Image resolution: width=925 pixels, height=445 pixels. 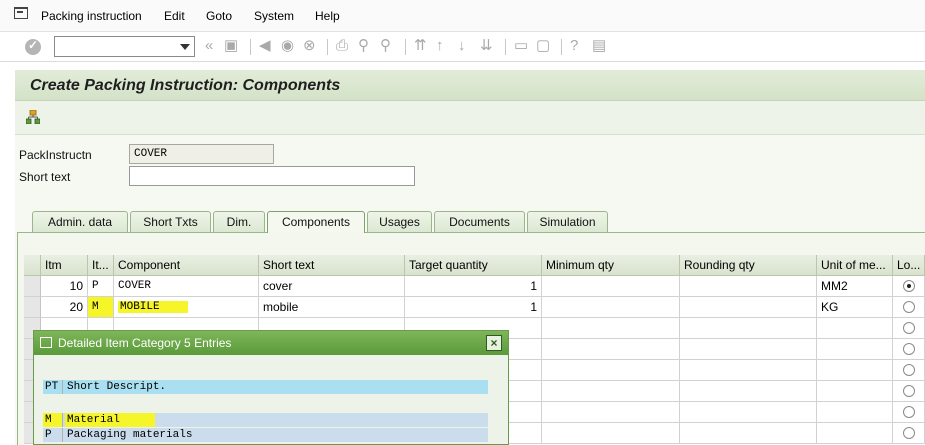 What do you see at coordinates (265, 387) in the screenshot?
I see `popup-column-headers: PT Short Descript.` at bounding box center [265, 387].